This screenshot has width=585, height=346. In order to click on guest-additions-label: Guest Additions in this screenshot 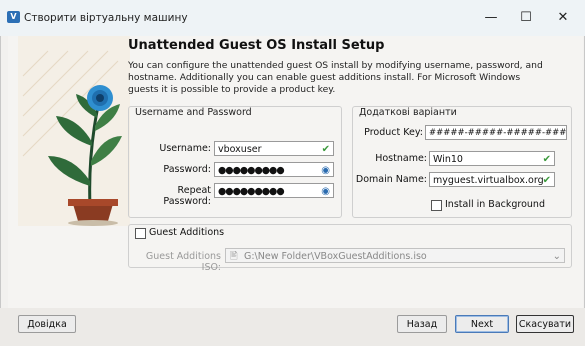, I will do `click(187, 232)`.